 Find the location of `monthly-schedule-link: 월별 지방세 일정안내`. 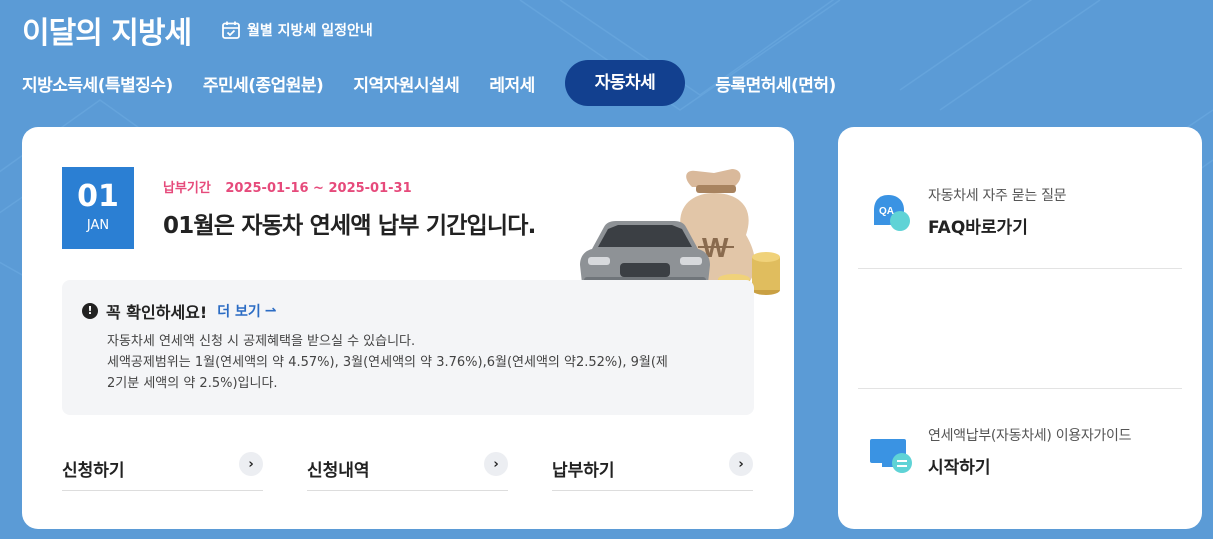

monthly-schedule-link: 월별 지방세 일정안내 is located at coordinates (297, 30).